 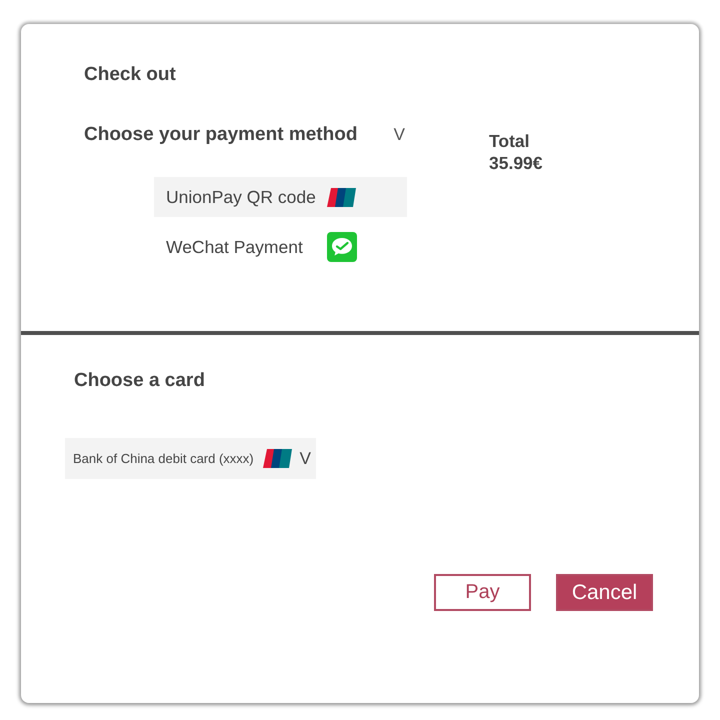 What do you see at coordinates (516, 163) in the screenshot?
I see `total-amount: 35.99€` at bounding box center [516, 163].